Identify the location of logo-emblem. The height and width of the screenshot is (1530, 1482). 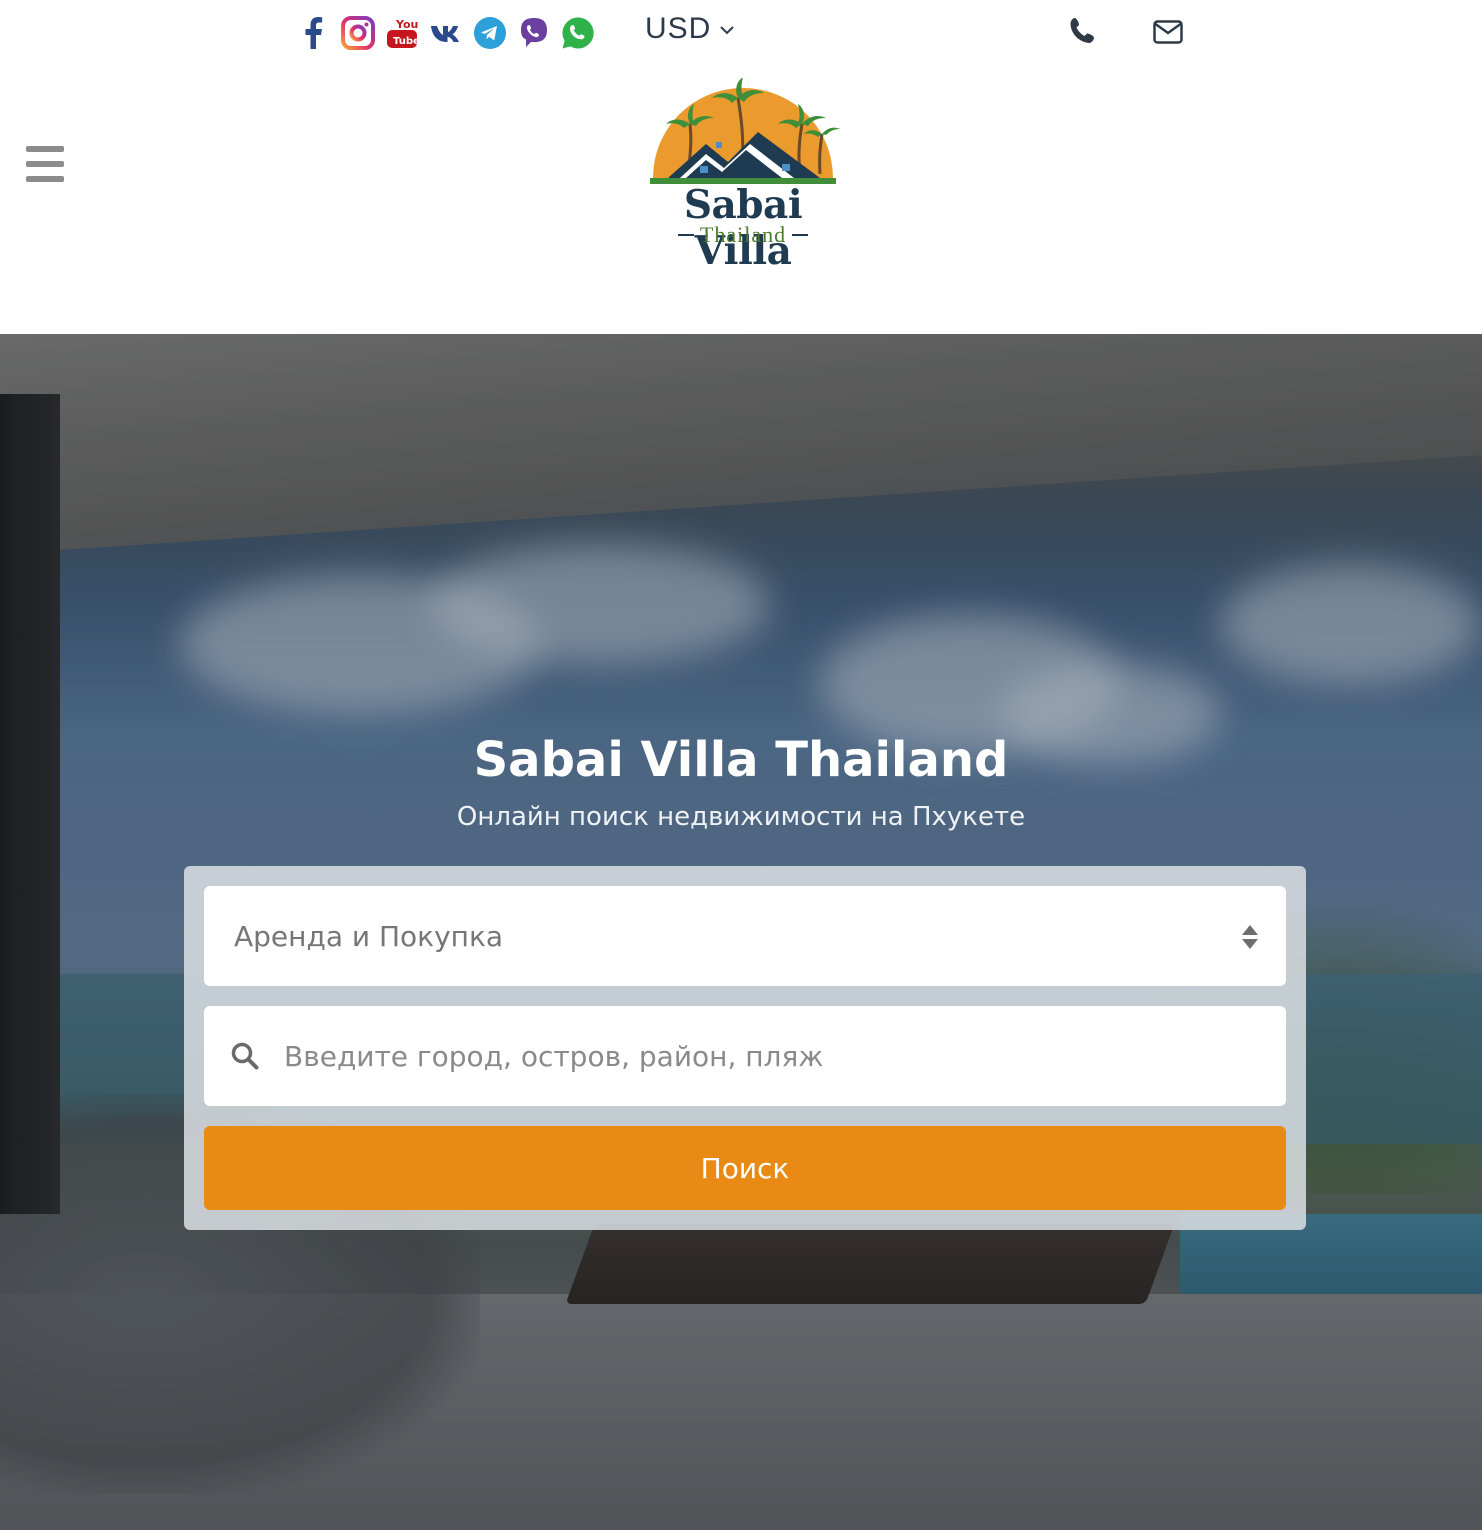
(745, 131).